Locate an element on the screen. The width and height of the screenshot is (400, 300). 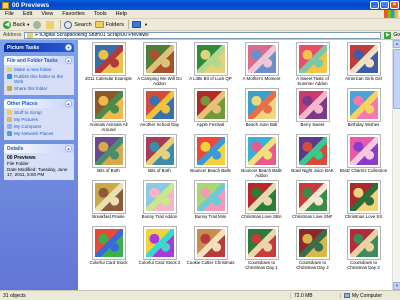
thumbnail-item: Colorful Card Stock 2 is located at coordinates (159, 249).